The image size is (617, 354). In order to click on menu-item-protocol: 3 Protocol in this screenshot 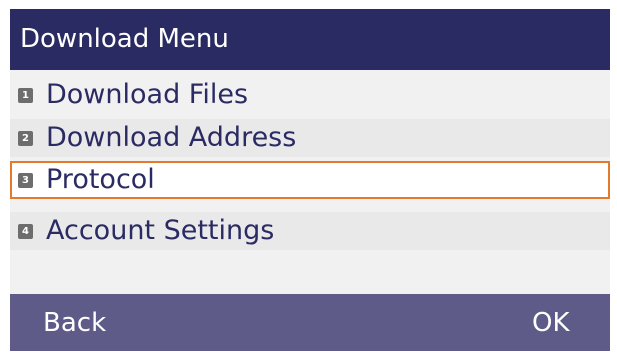, I will do `click(310, 180)`.